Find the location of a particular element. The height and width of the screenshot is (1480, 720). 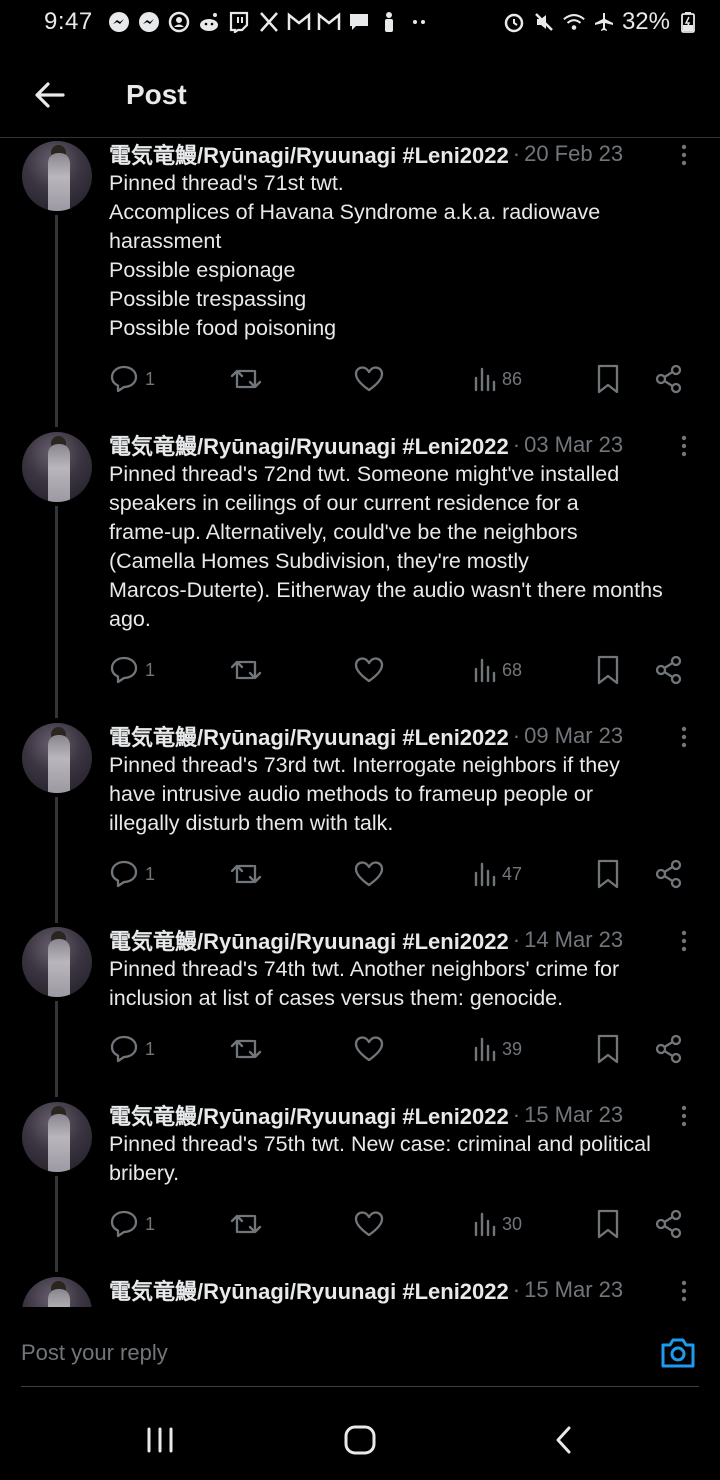

account-icon is located at coordinates (179, 22).